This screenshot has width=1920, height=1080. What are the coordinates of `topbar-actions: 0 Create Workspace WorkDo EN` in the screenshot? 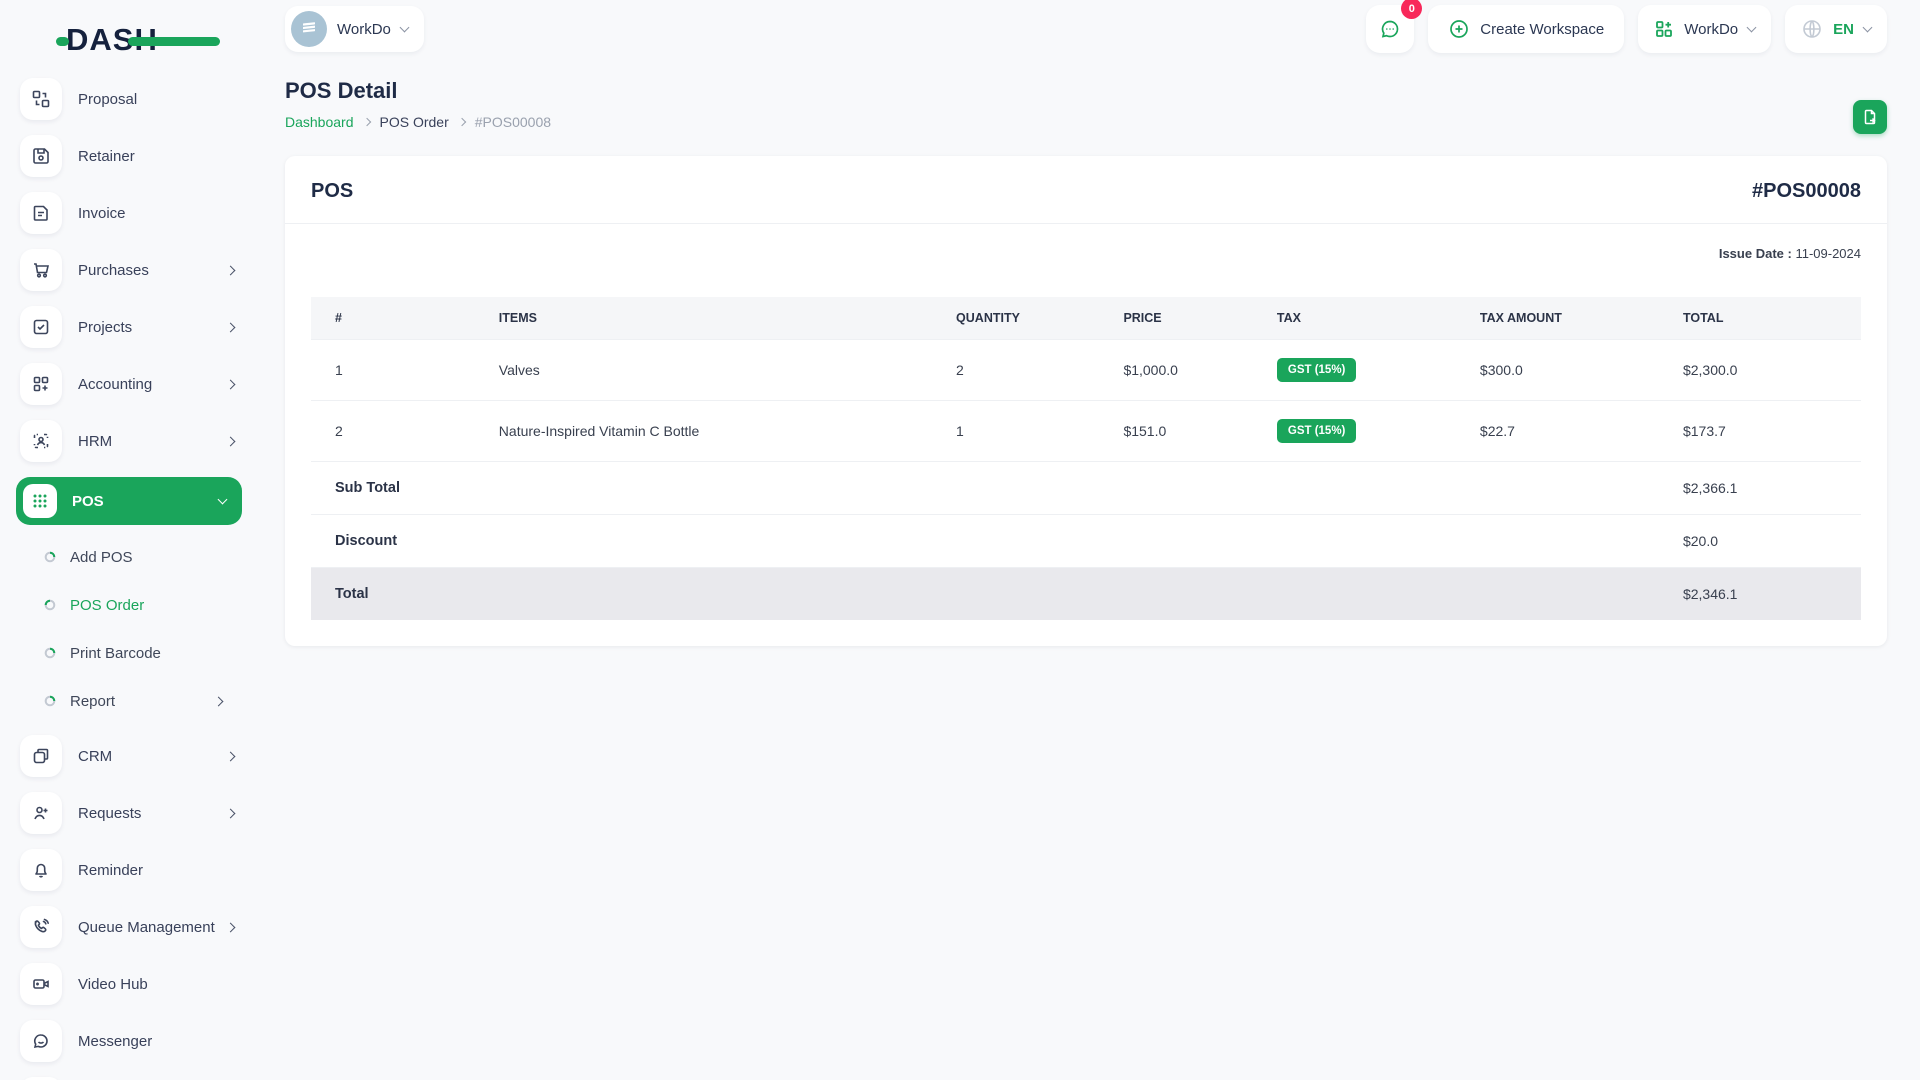 It's located at (1626, 26).